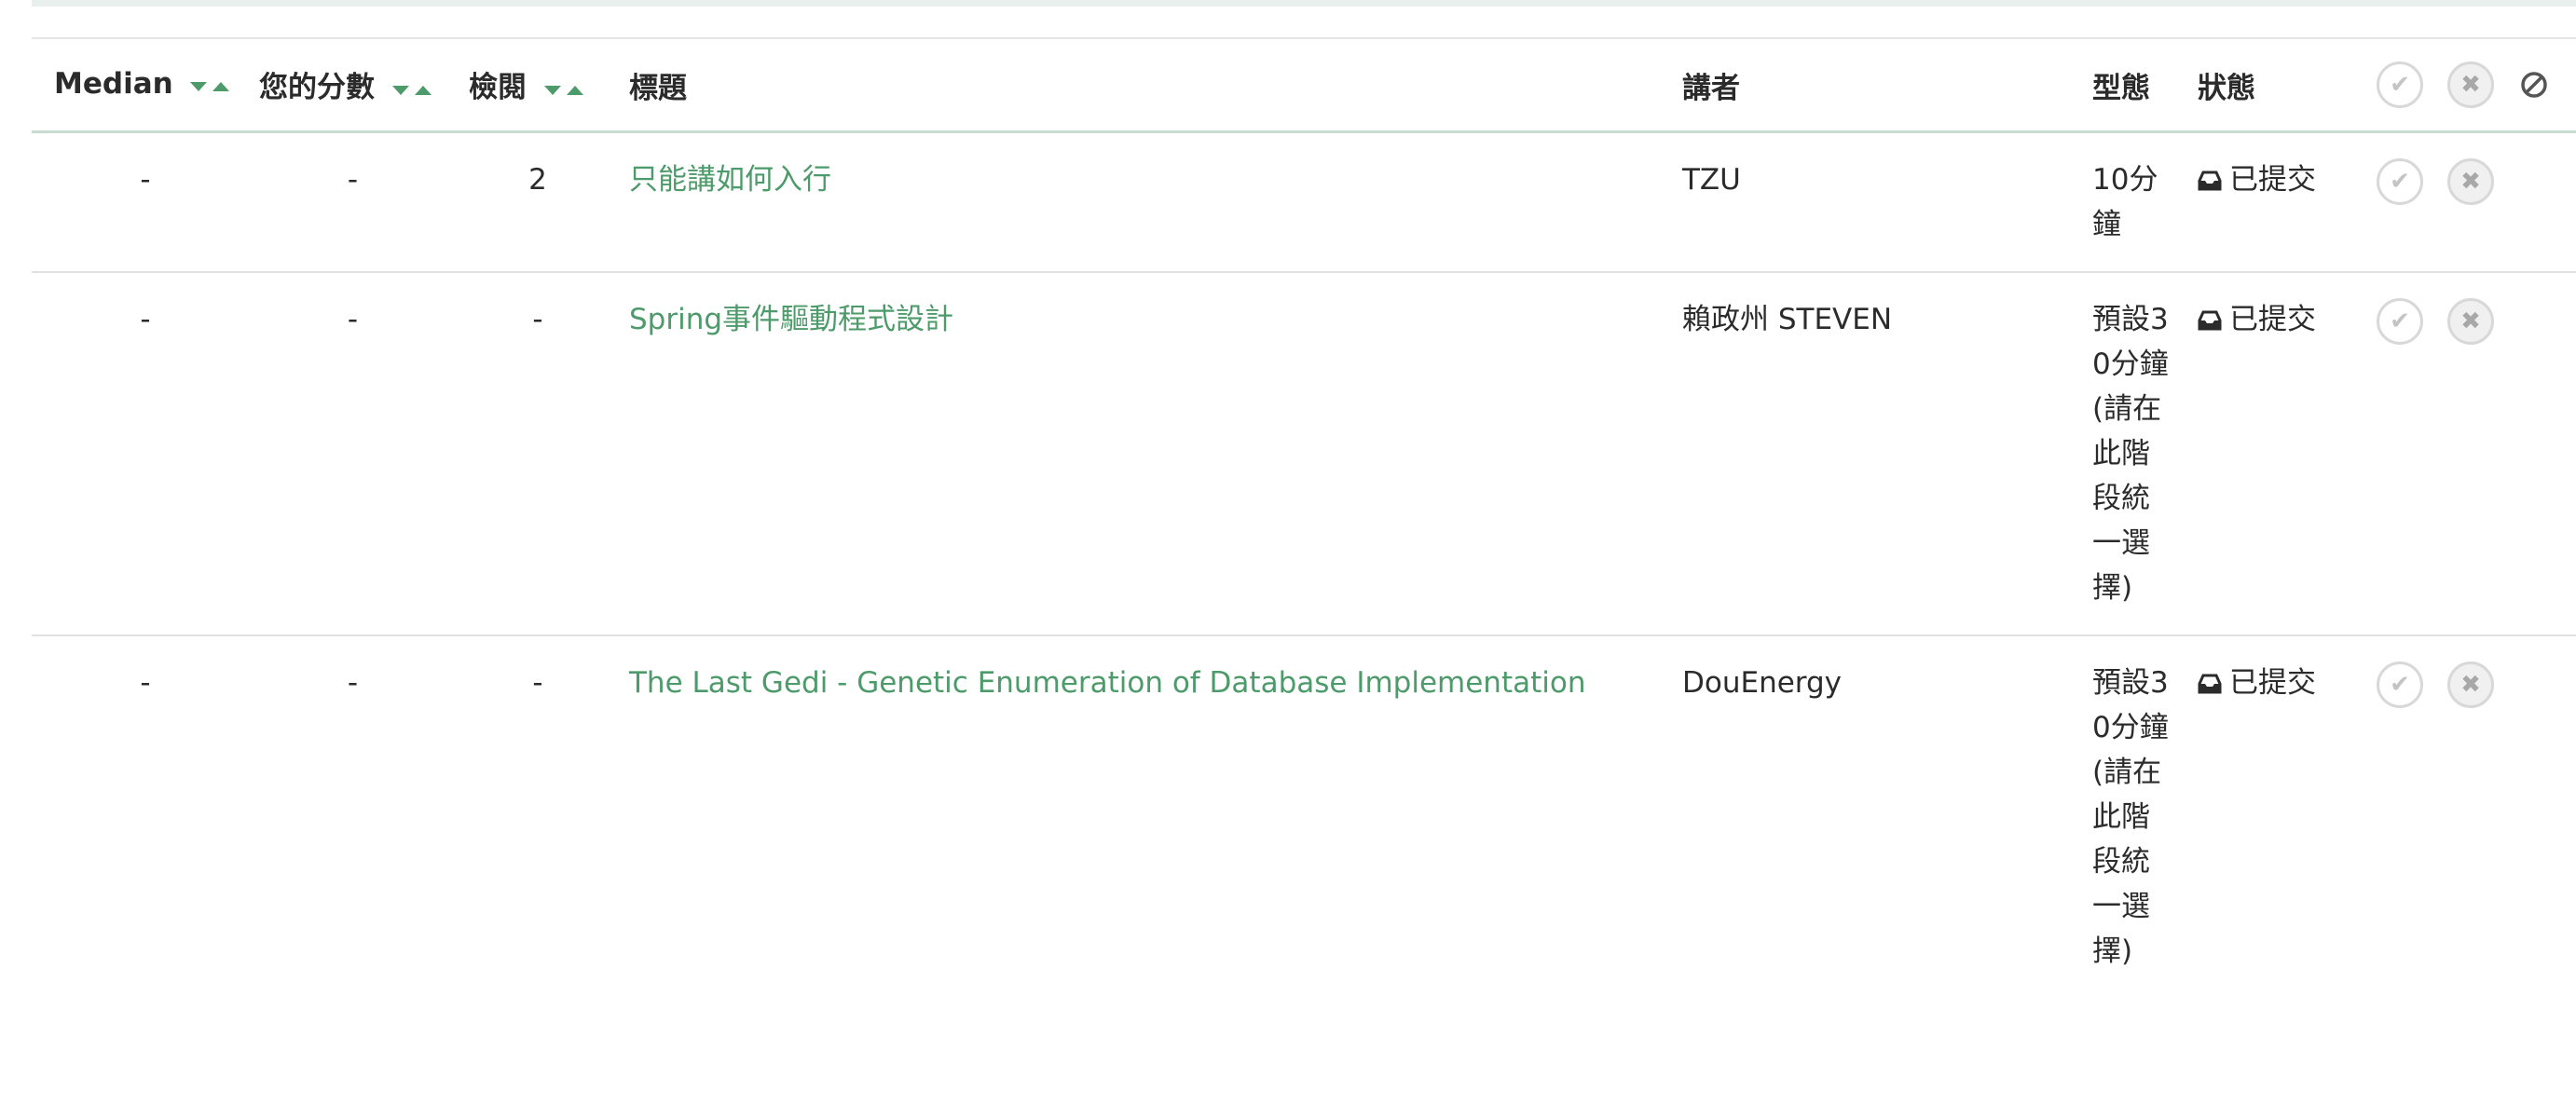  What do you see at coordinates (1133, 453) in the screenshot?
I see `title-cell: Spring事件驅動程式設計` at bounding box center [1133, 453].